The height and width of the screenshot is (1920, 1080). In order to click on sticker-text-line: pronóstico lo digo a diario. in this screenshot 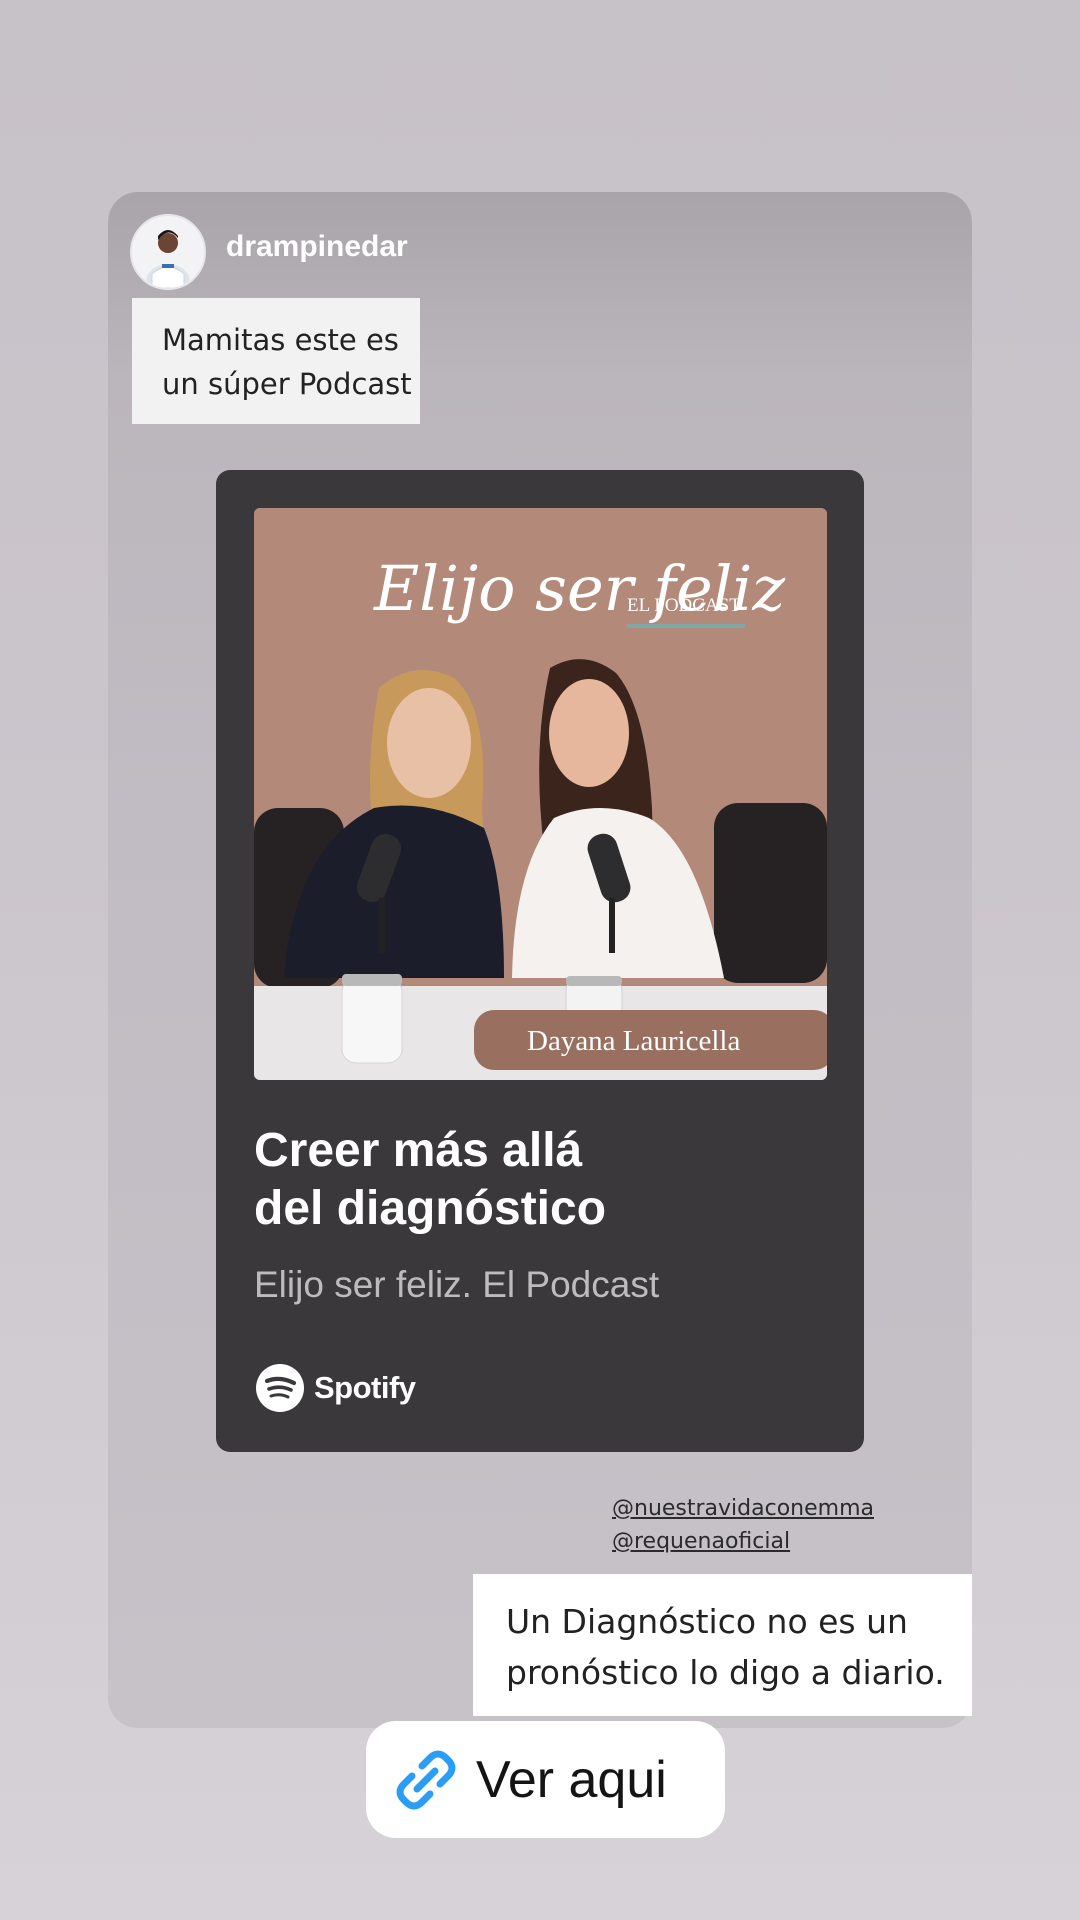, I will do `click(725, 1672)`.